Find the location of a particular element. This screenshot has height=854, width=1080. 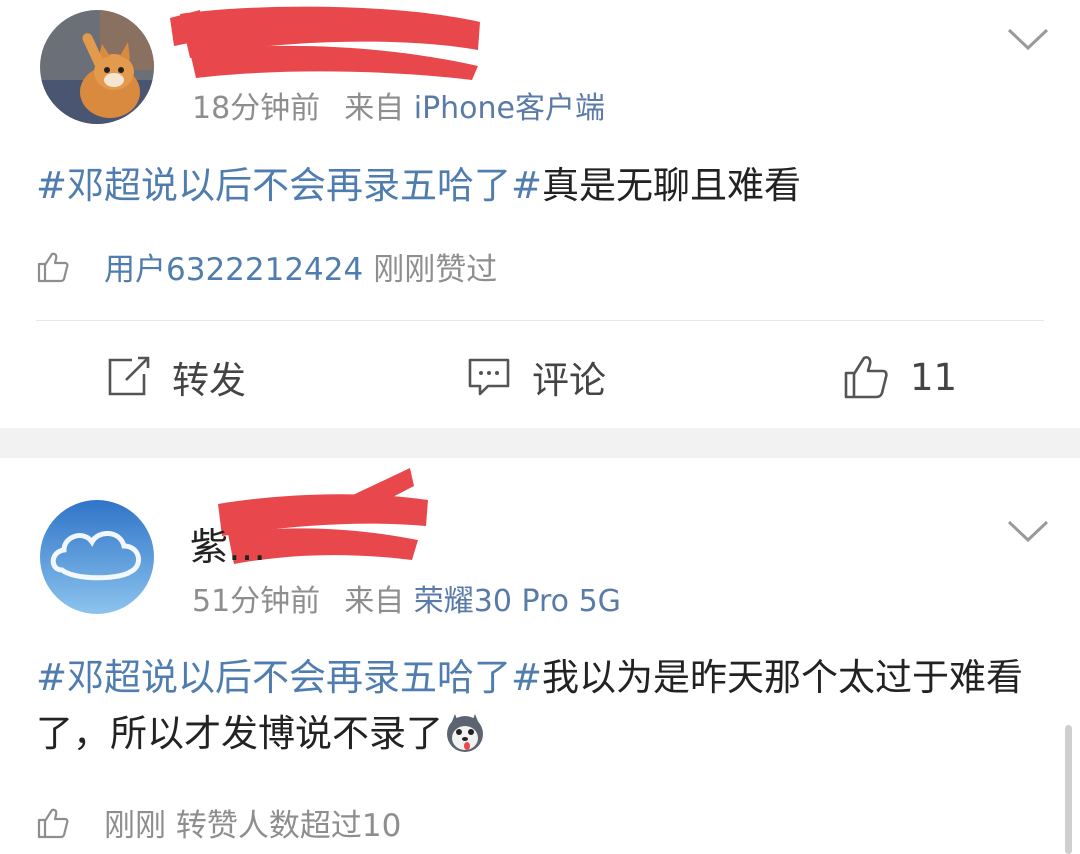

like-count: 11 is located at coordinates (934, 377).